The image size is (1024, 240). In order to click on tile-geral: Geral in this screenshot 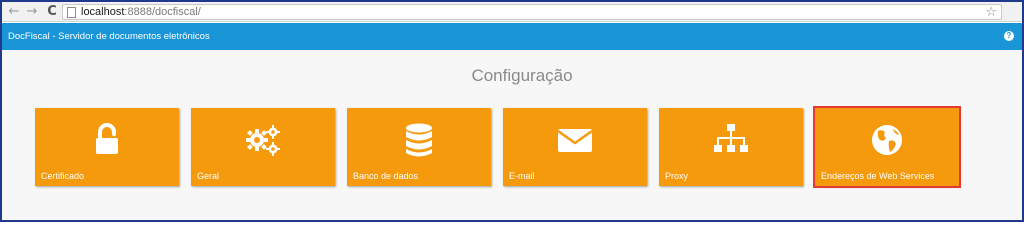, I will do `click(263, 147)`.